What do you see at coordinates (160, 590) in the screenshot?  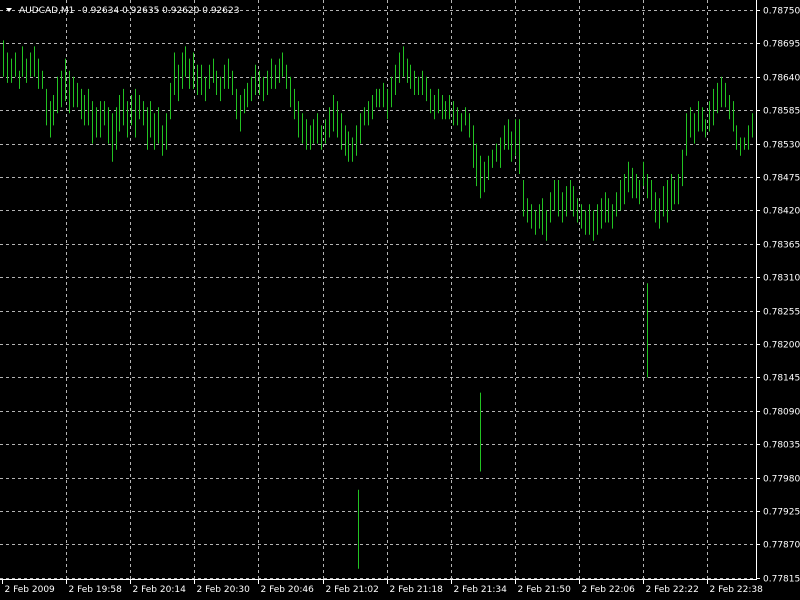 I see `x-tick-label: 2 Feb 20:14` at bounding box center [160, 590].